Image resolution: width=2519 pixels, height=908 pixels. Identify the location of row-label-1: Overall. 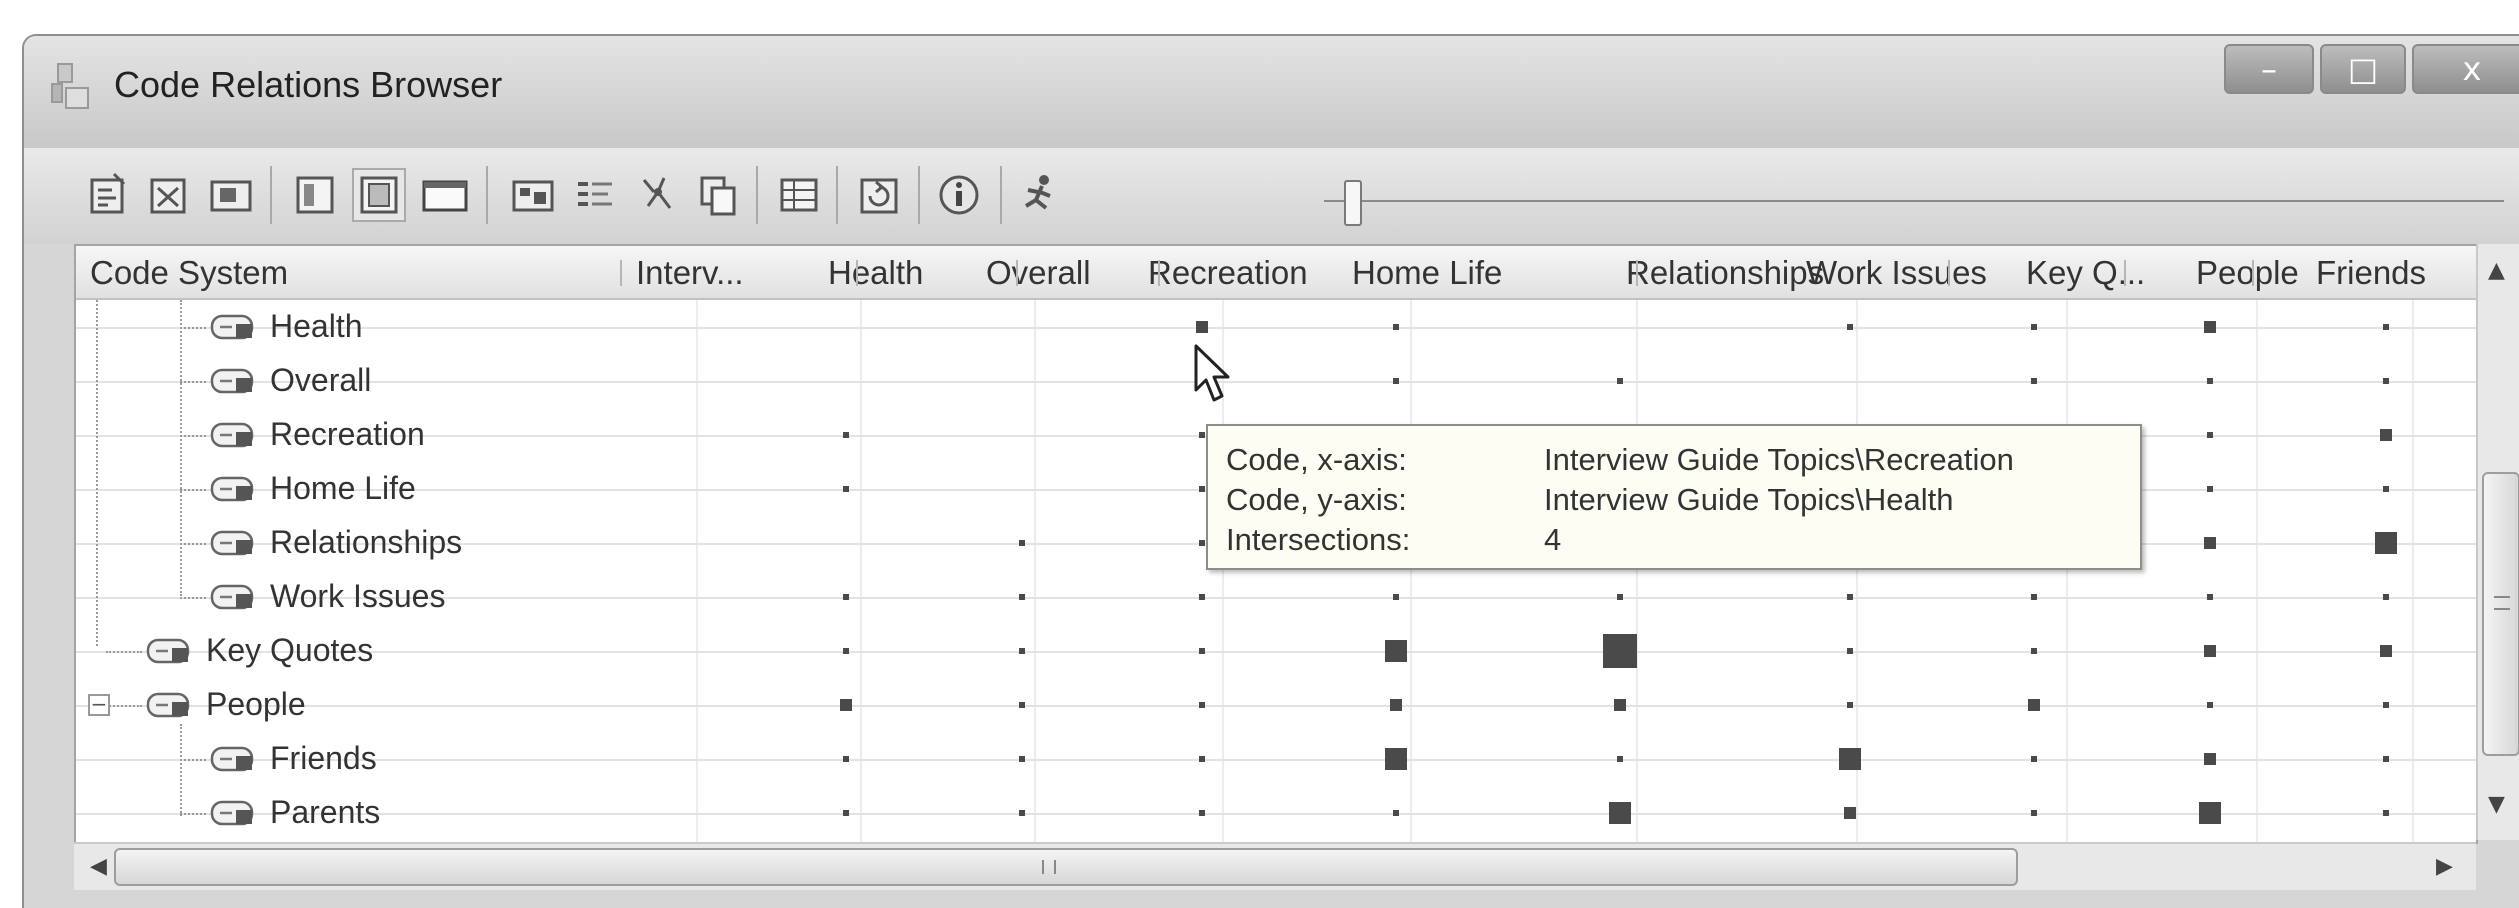
(320, 380).